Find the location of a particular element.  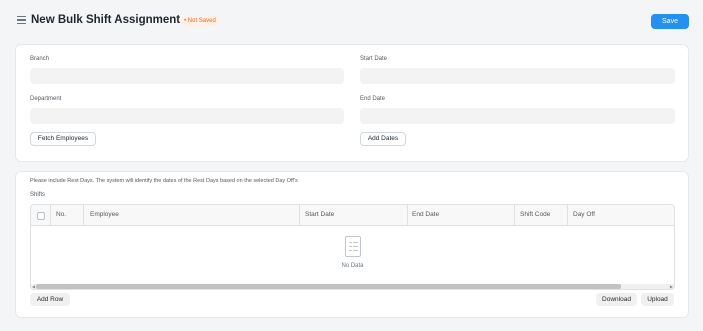

save-button: Save is located at coordinates (670, 21).